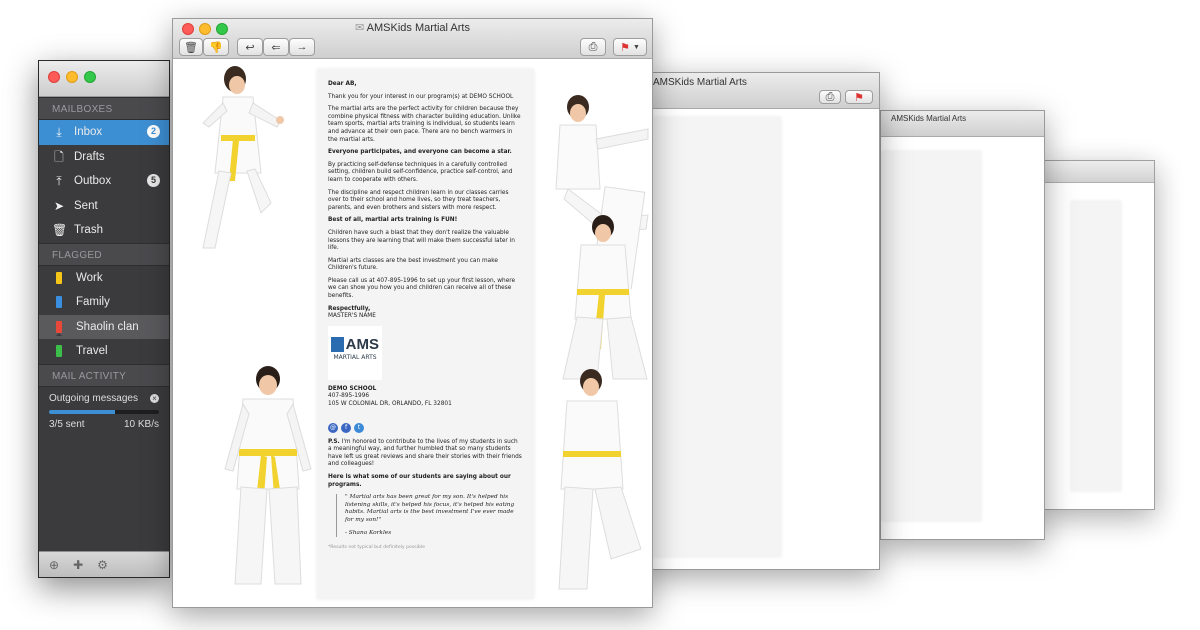 The image size is (1200, 630). I want to click on forward-icon: →, so click(302, 47).